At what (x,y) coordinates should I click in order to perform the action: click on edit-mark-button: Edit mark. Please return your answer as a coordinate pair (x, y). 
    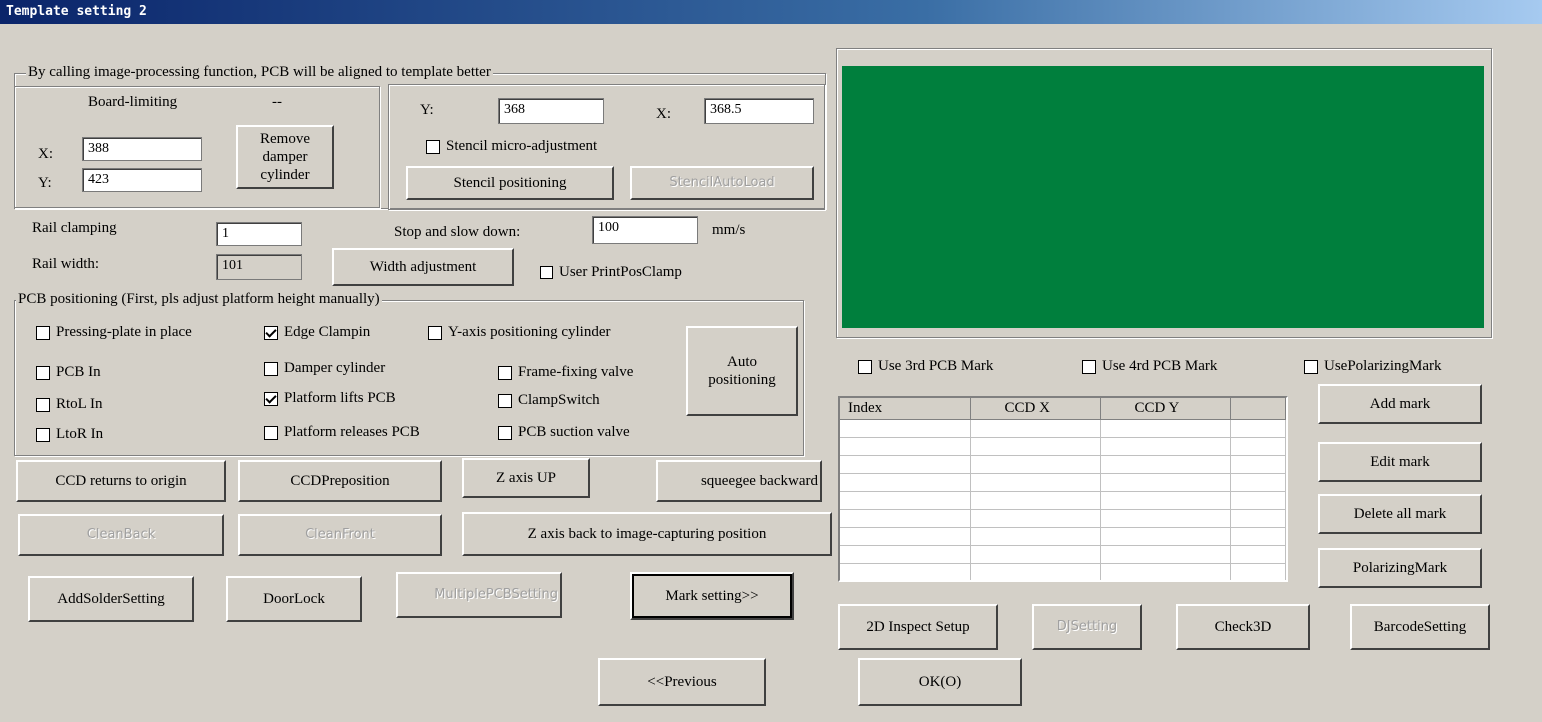
    Looking at the image, I should click on (1400, 462).